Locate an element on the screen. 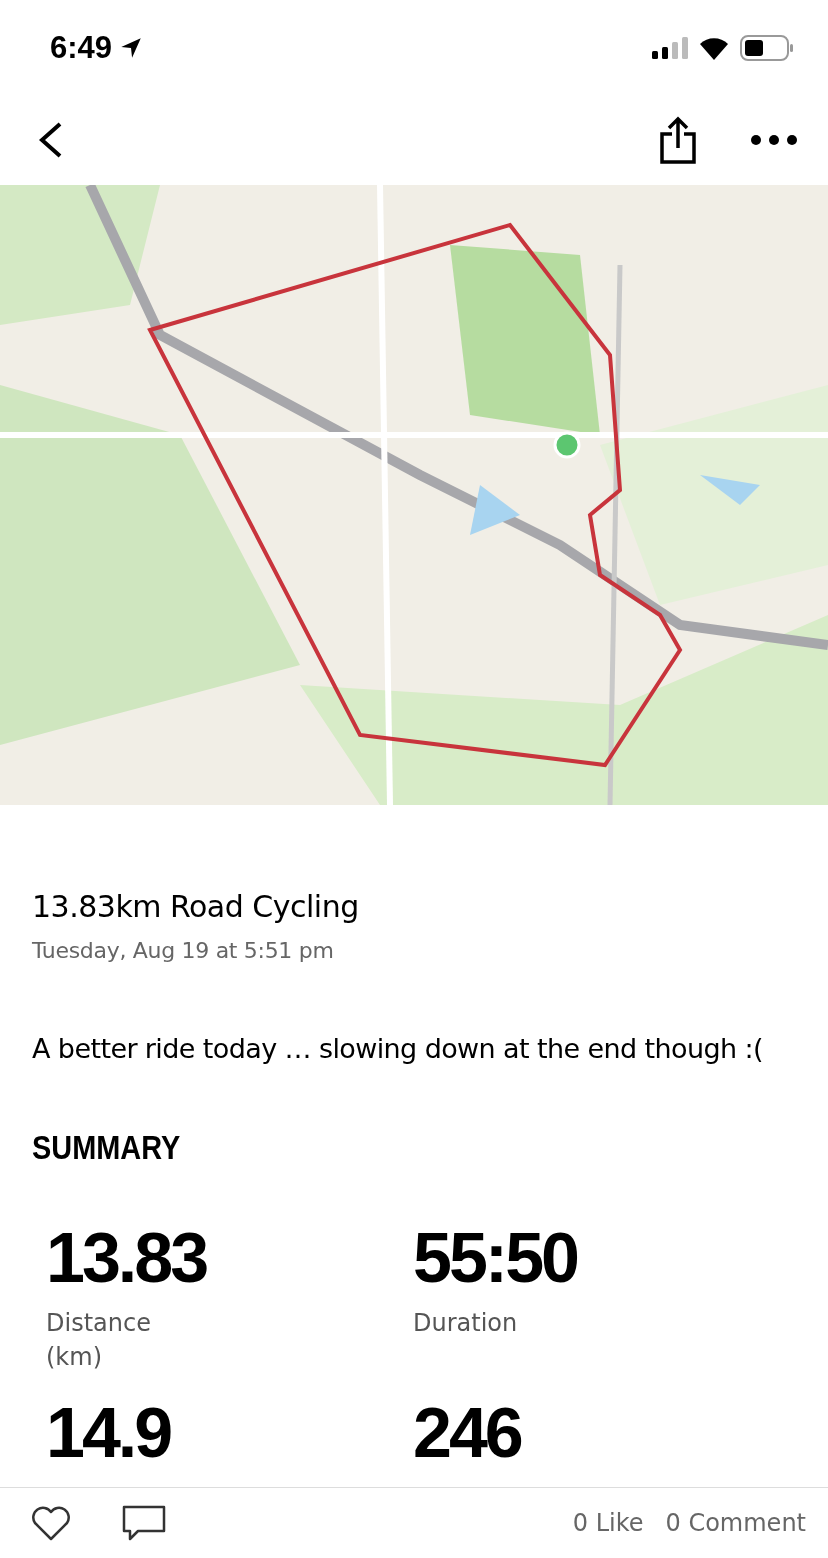 This screenshot has height=1558, width=828. signal-icon is located at coordinates (670, 47).